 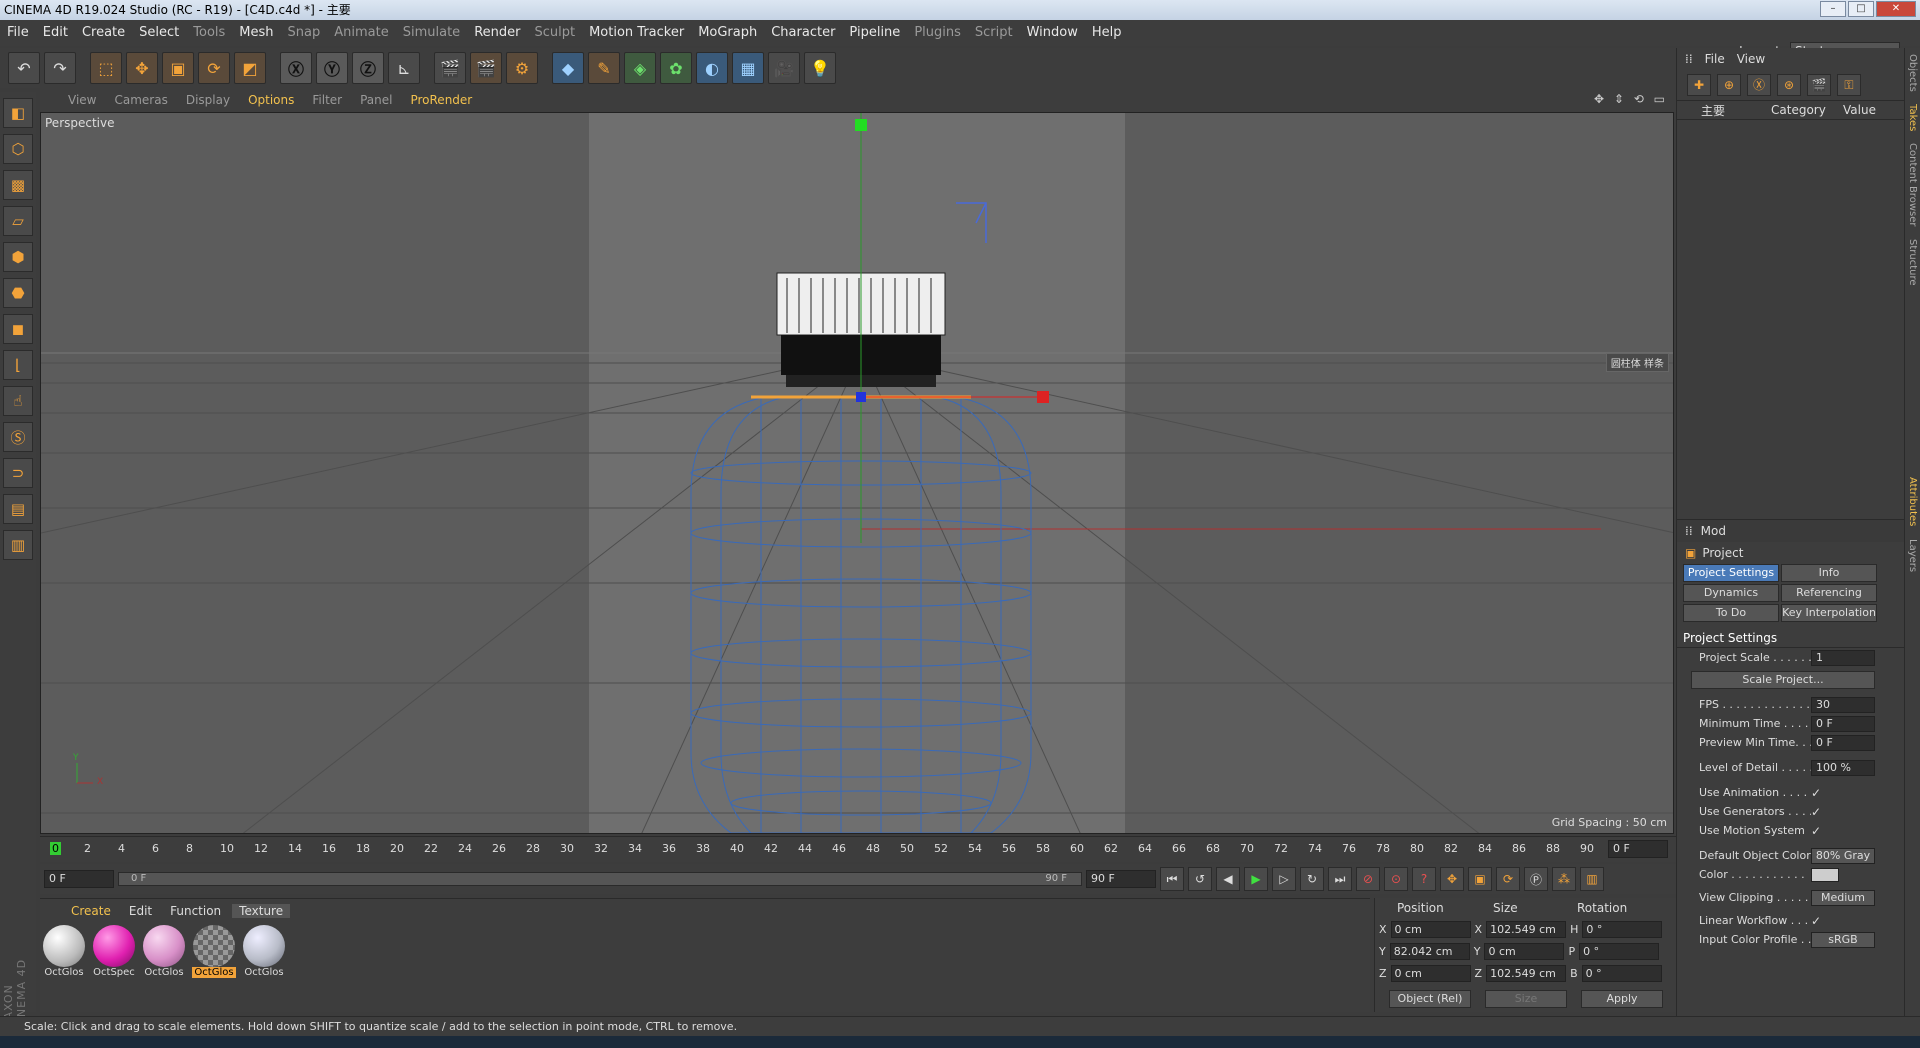 What do you see at coordinates (18, 545) in the screenshot?
I see `planar-workplane-icon: ▥` at bounding box center [18, 545].